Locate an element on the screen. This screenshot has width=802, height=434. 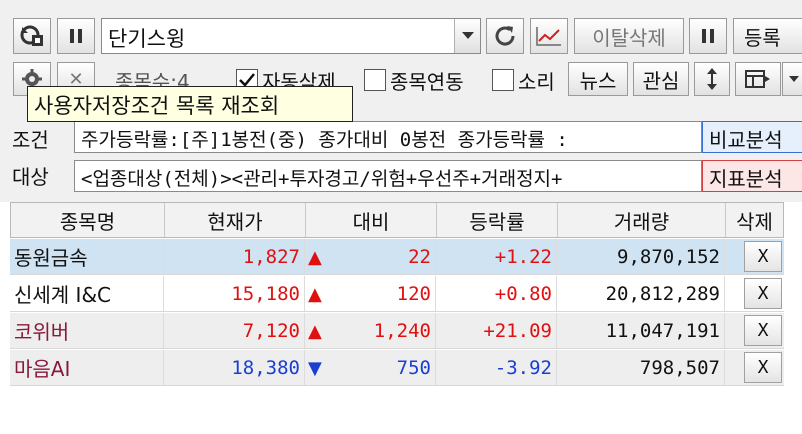
price: 1,827 is located at coordinates (234, 256).